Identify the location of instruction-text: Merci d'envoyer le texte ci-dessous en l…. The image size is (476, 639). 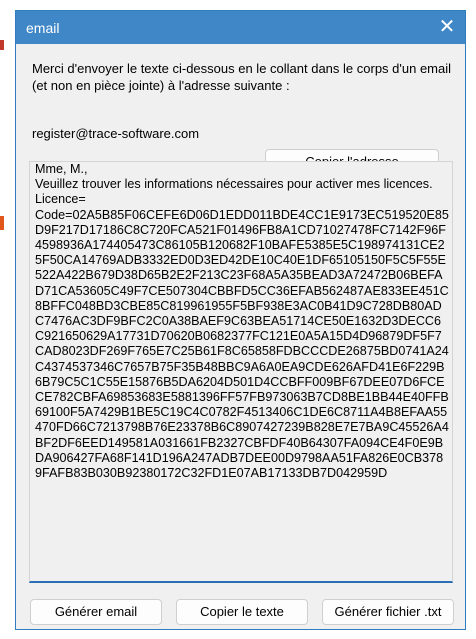
(242, 77).